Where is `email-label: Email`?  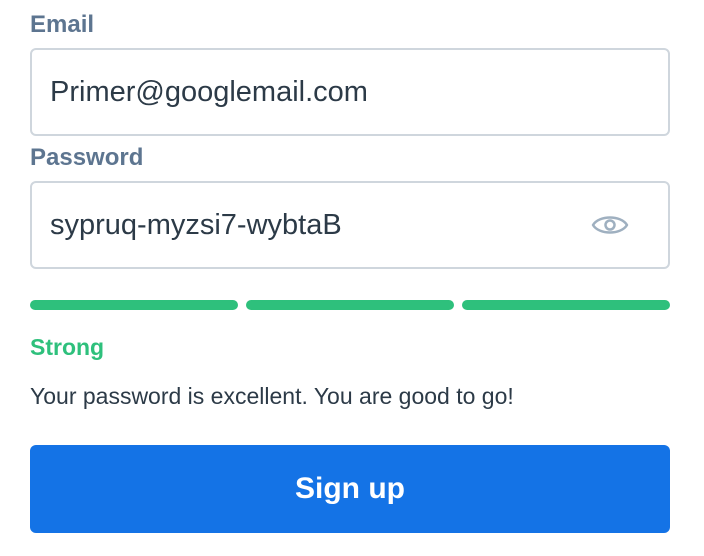 email-label: Email is located at coordinates (62, 24).